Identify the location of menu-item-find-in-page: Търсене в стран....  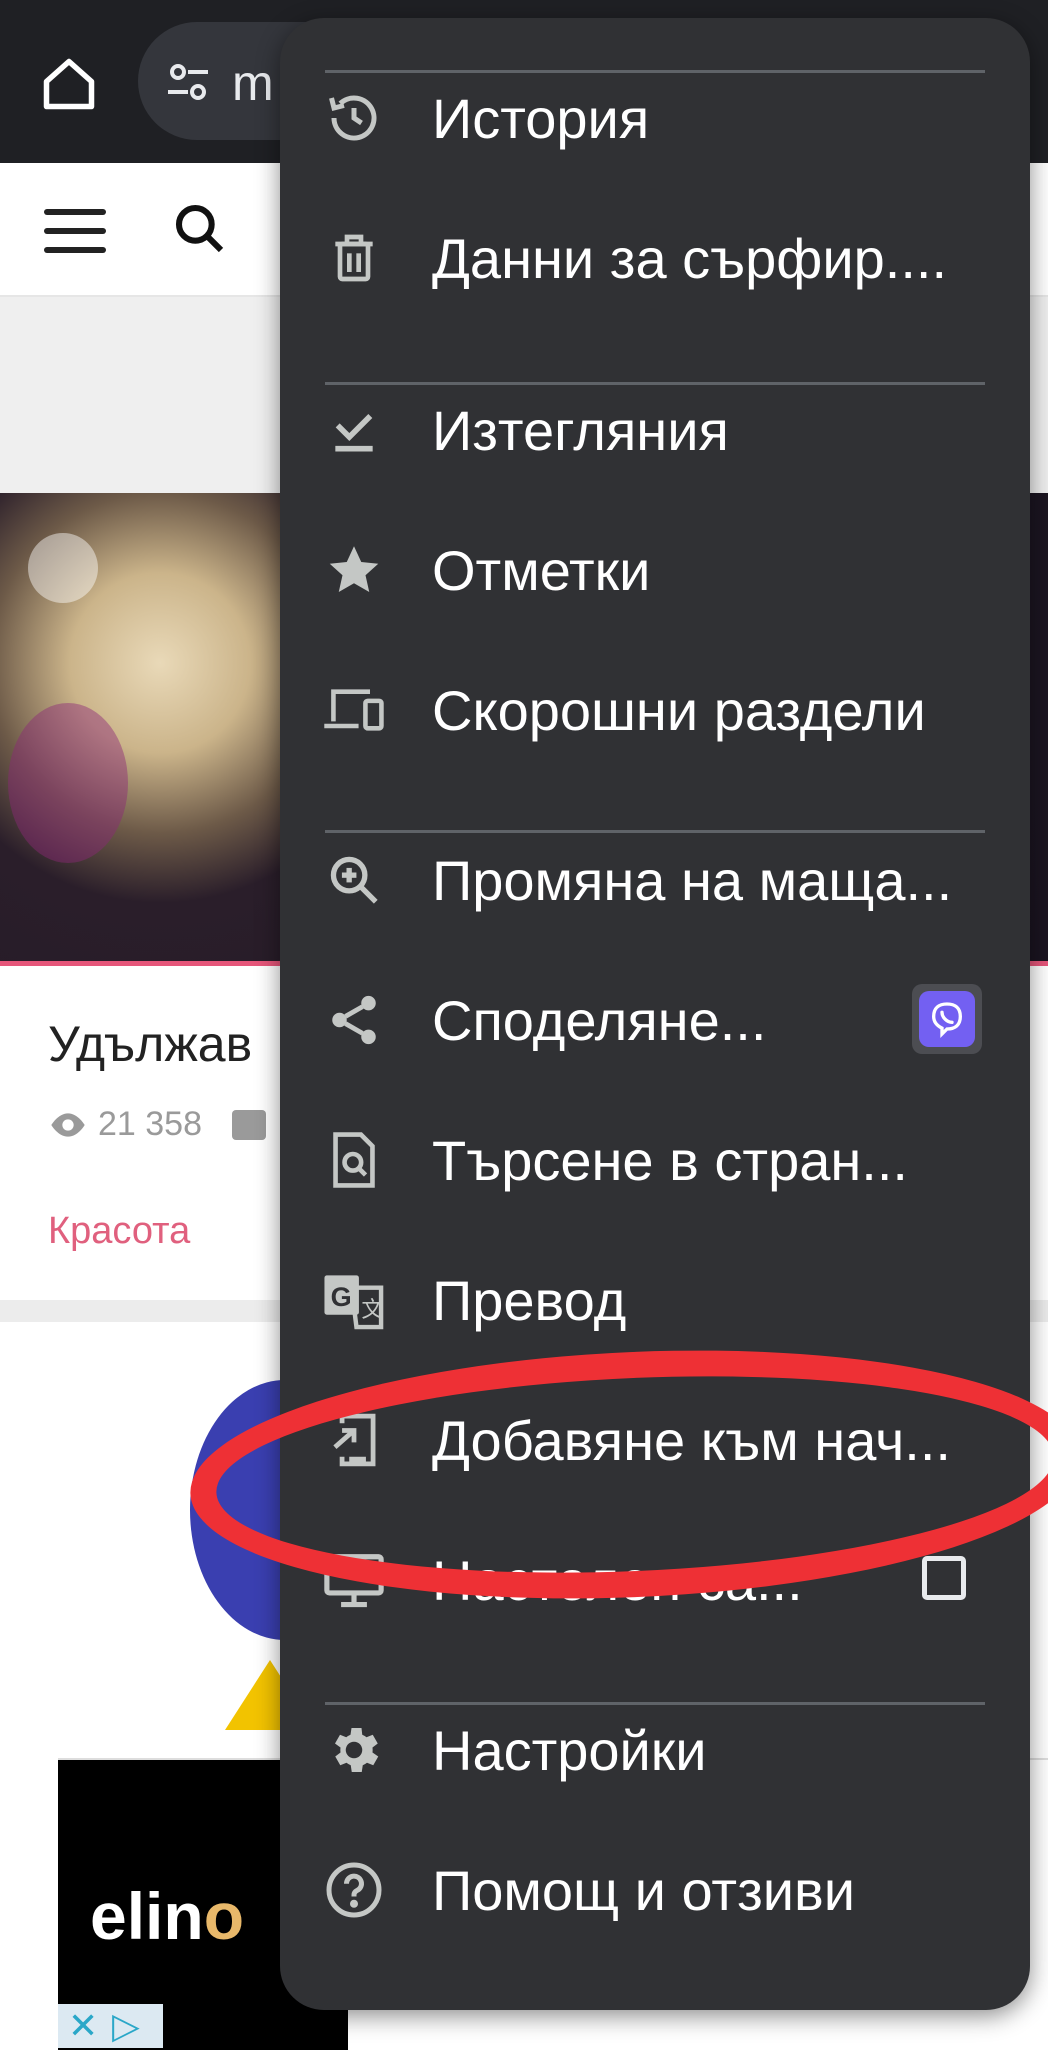
(655, 1160).